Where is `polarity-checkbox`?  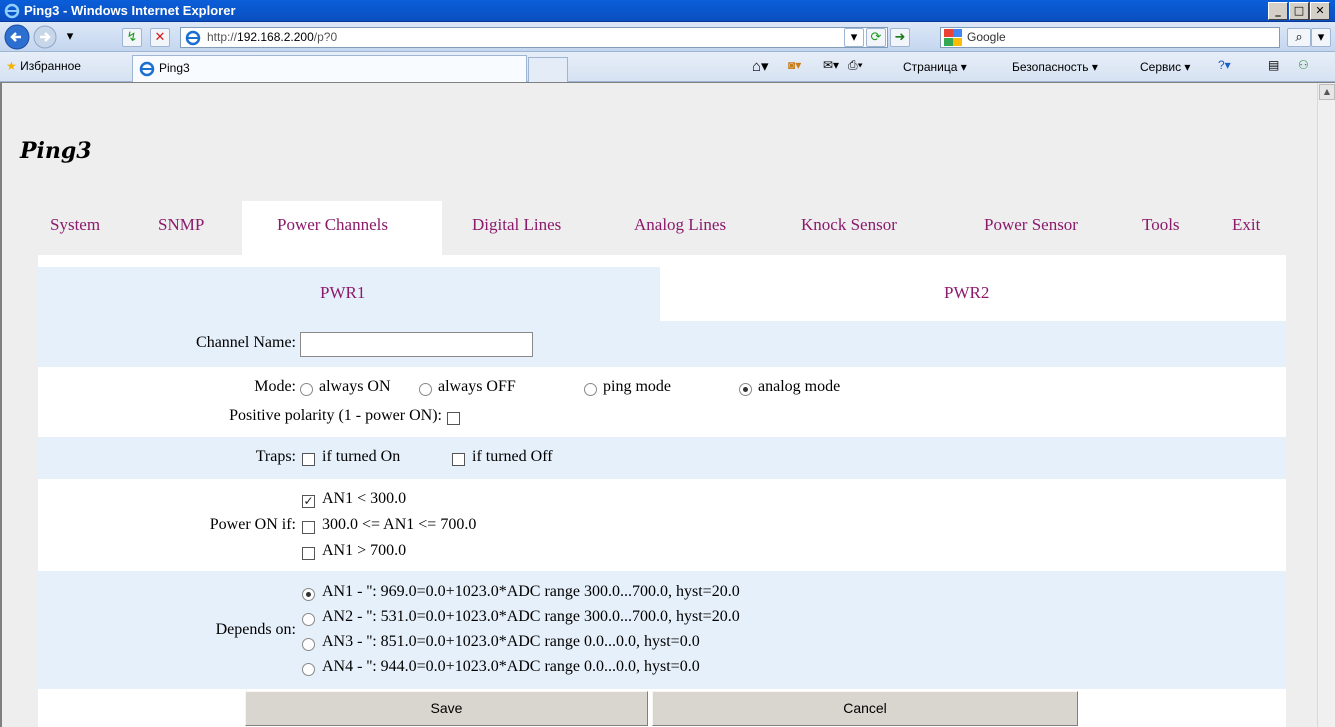
polarity-checkbox is located at coordinates (453, 418).